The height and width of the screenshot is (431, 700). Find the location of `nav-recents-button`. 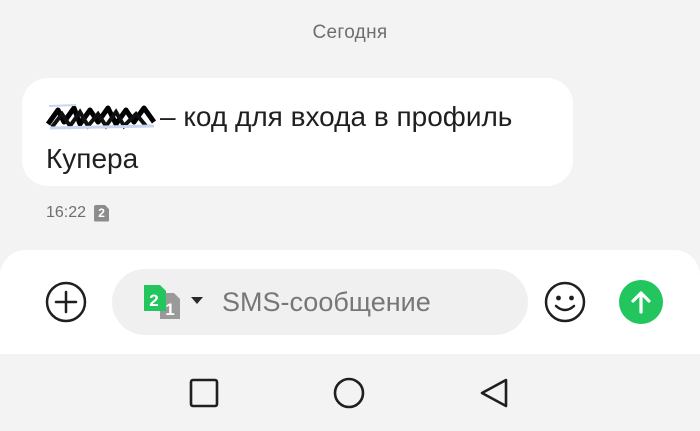

nav-recents-button is located at coordinates (494, 393).